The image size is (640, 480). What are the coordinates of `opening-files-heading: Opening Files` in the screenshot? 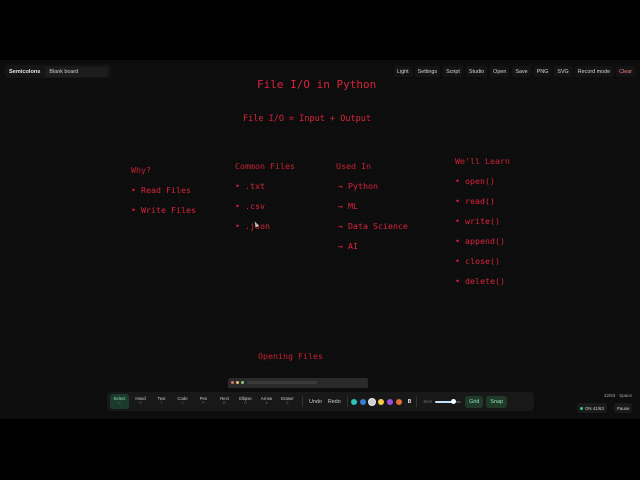 It's located at (290, 356).